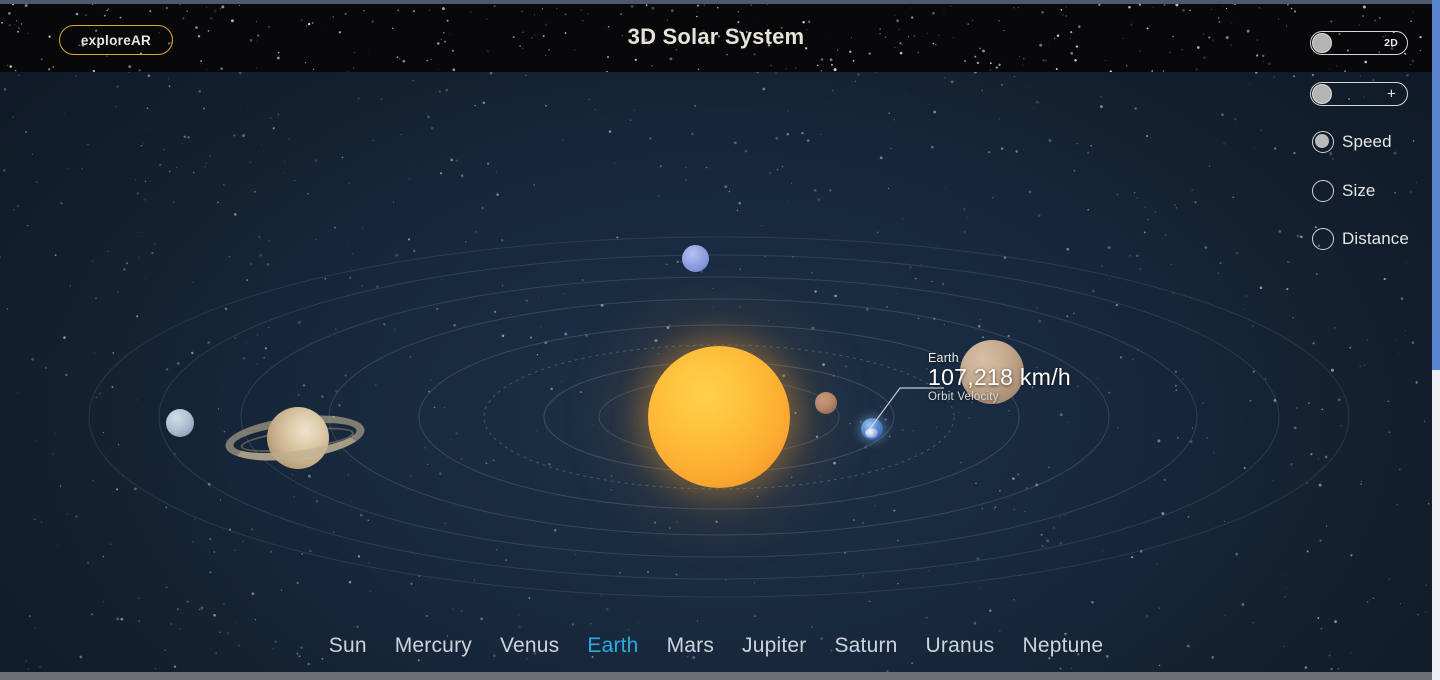 This screenshot has height=680, width=1440. What do you see at coordinates (348, 646) in the screenshot?
I see `planet-nav-item-sun: Sun` at bounding box center [348, 646].